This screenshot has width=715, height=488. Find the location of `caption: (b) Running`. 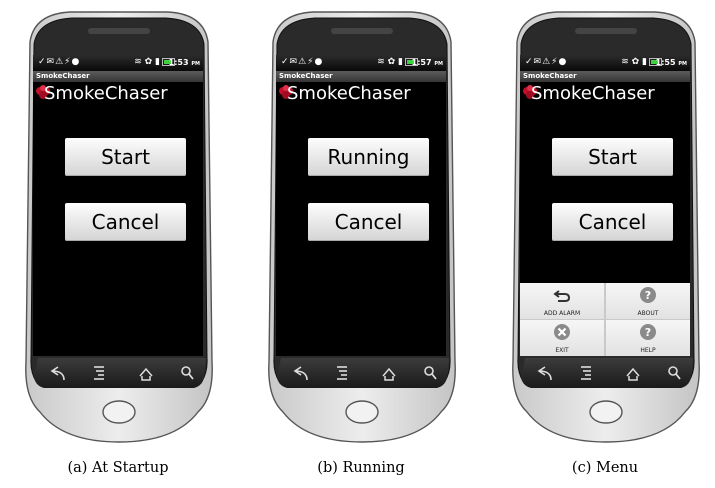

caption: (b) Running is located at coordinates (361, 468).